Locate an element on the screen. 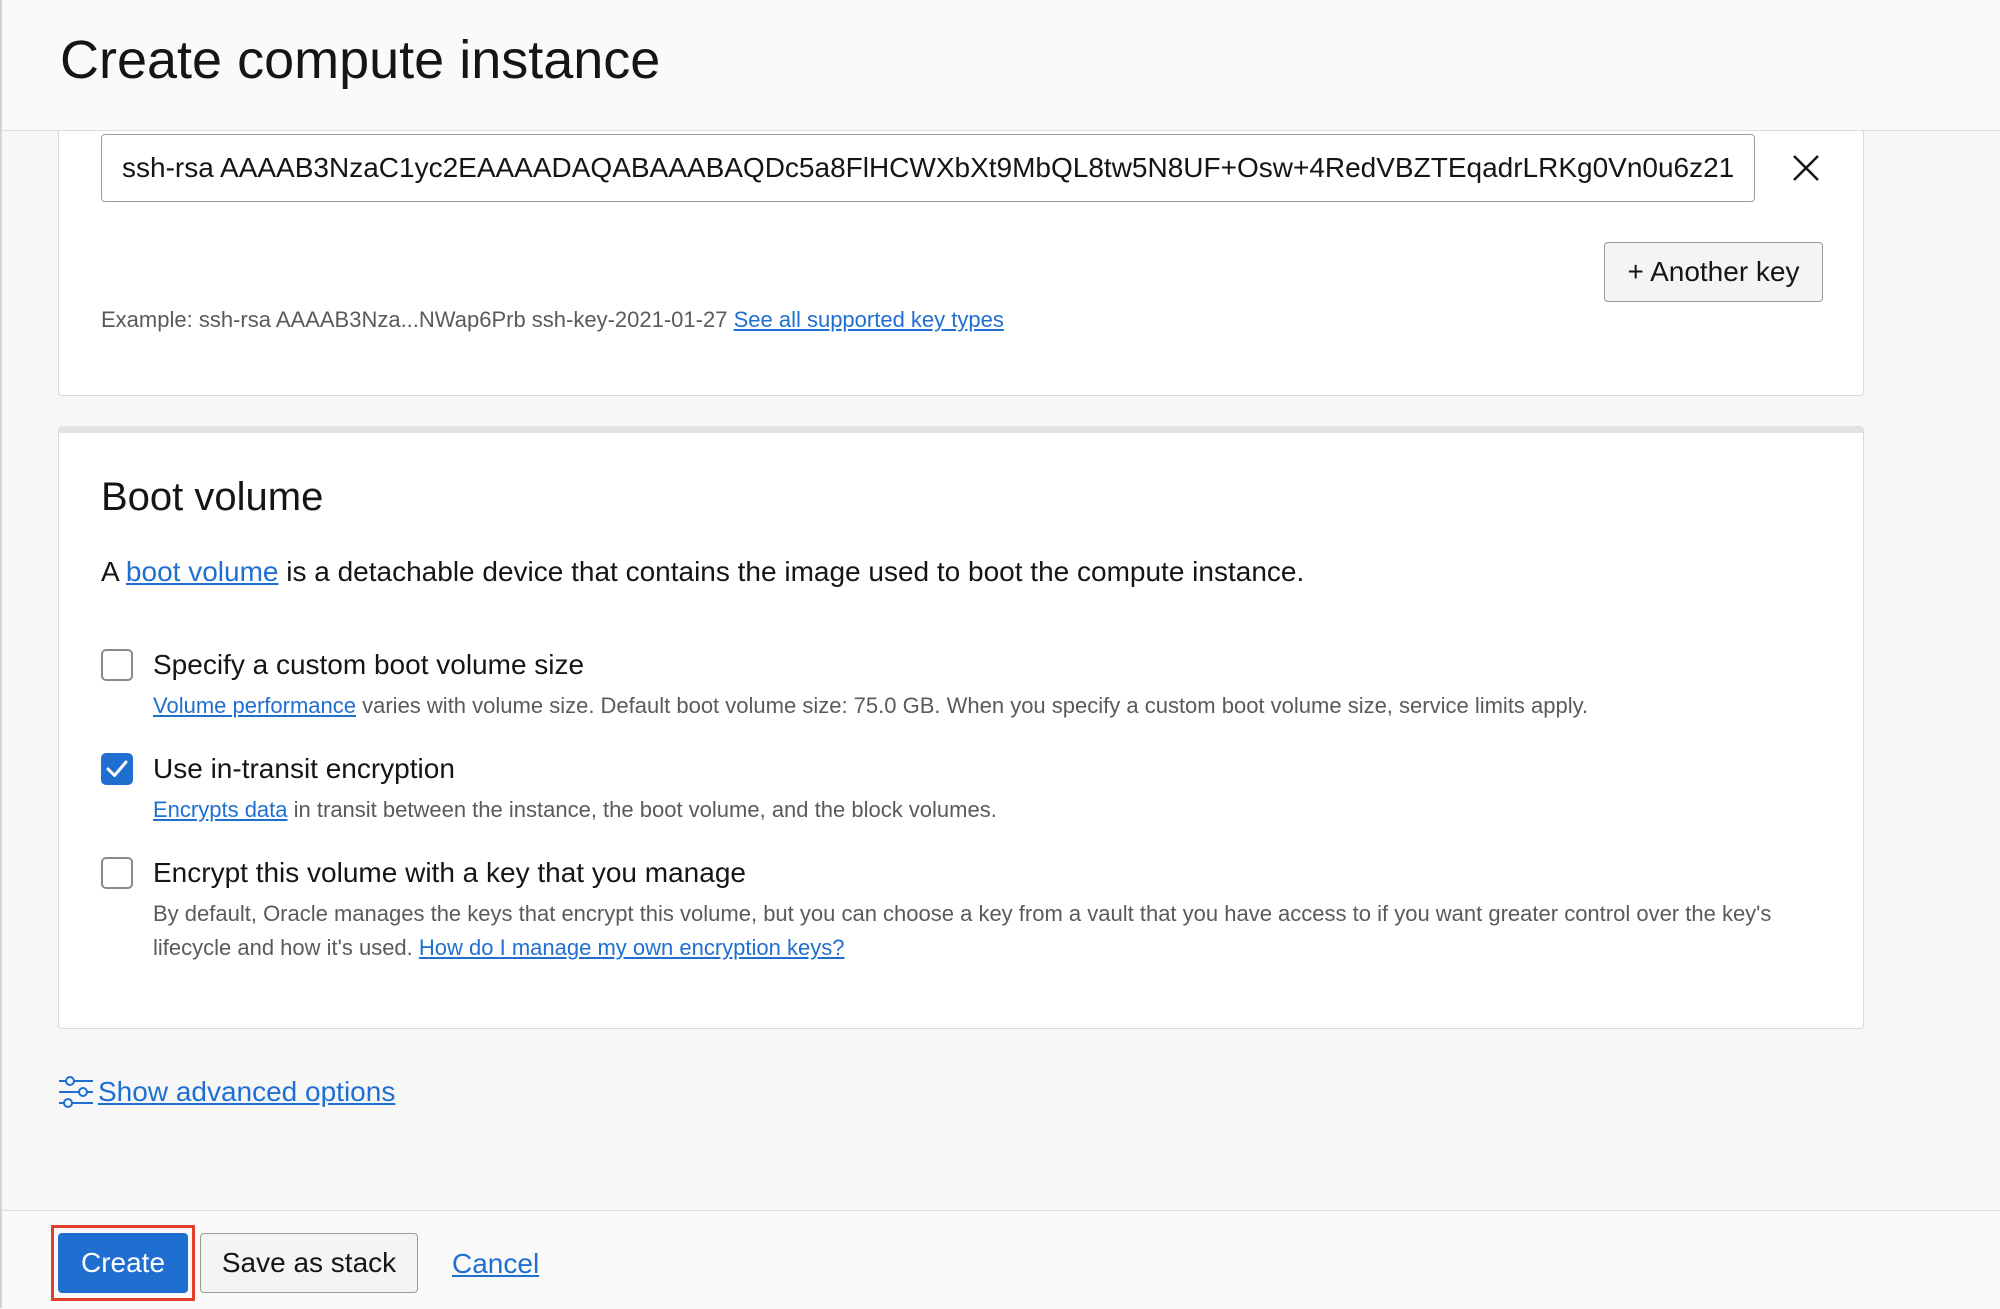 The height and width of the screenshot is (1309, 2000). desc-prefix: A is located at coordinates (110, 571).